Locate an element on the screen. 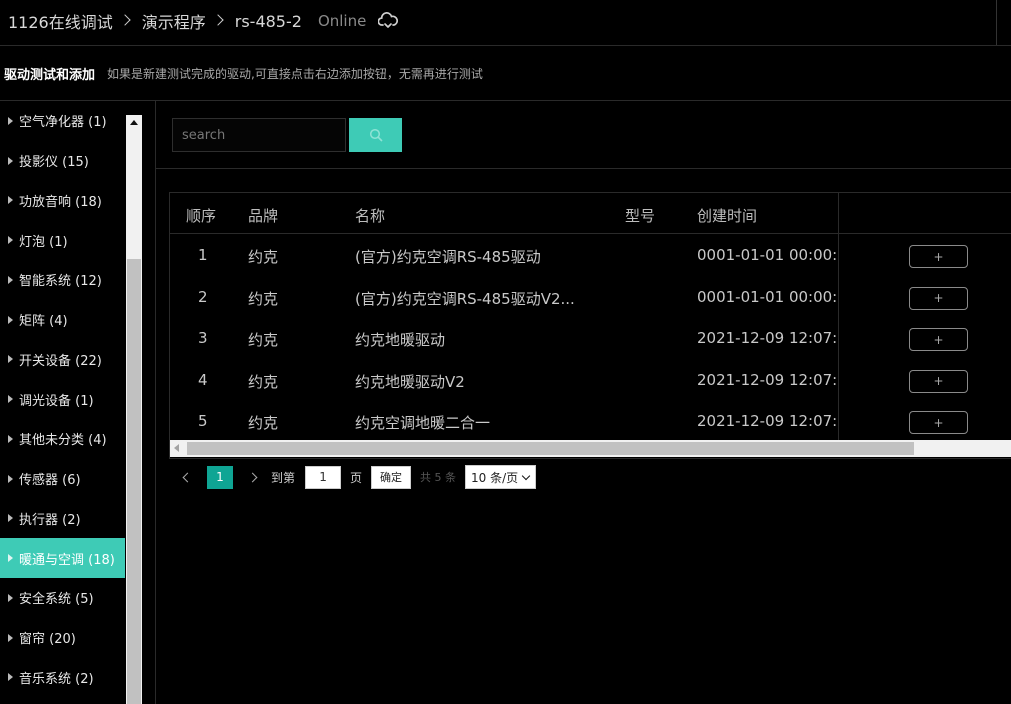  sidebar-item: 执行器 (2) is located at coordinates (63, 519).